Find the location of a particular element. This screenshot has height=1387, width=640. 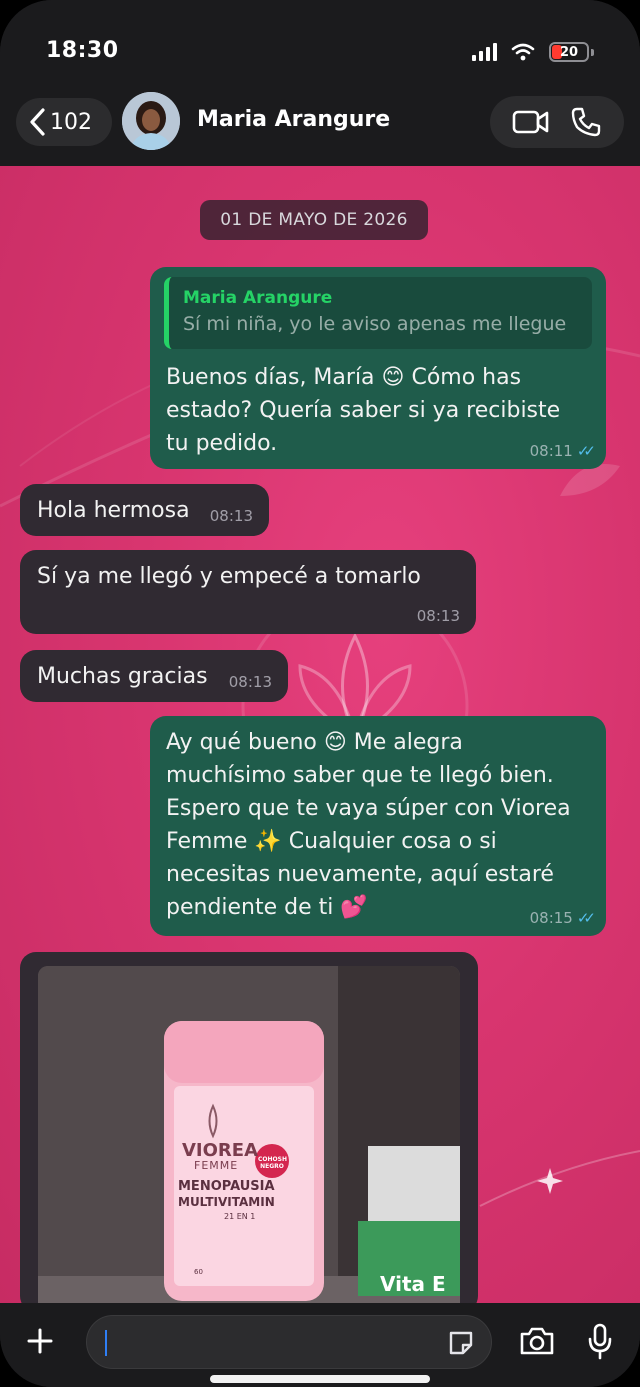

message-text: Hola hermosa is located at coordinates (113, 510).